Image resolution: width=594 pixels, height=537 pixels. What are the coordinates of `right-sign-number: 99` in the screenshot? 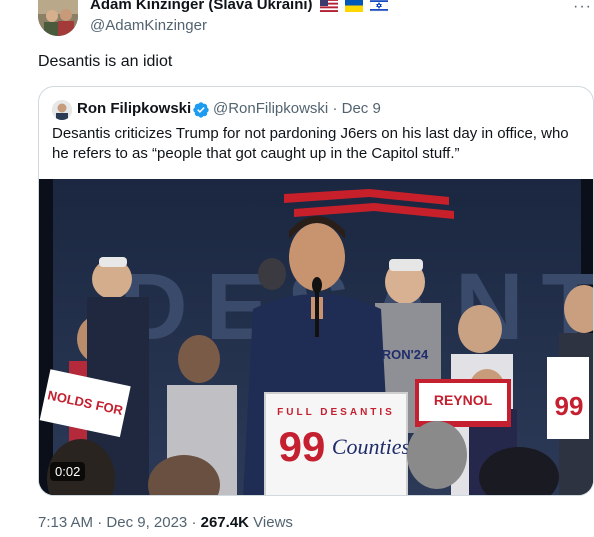 It's located at (569, 406).